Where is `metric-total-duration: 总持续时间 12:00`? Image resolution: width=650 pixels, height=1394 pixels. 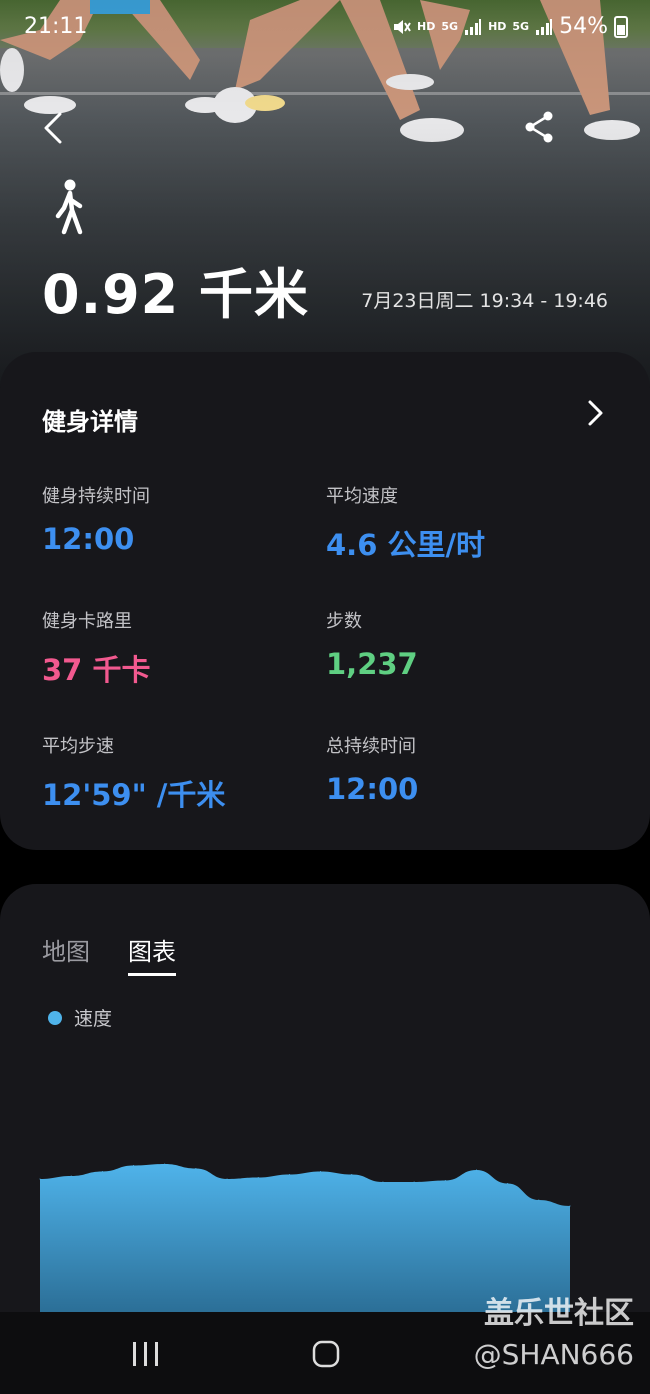 metric-total-duration: 总持续时间 12:00 is located at coordinates (466, 769).